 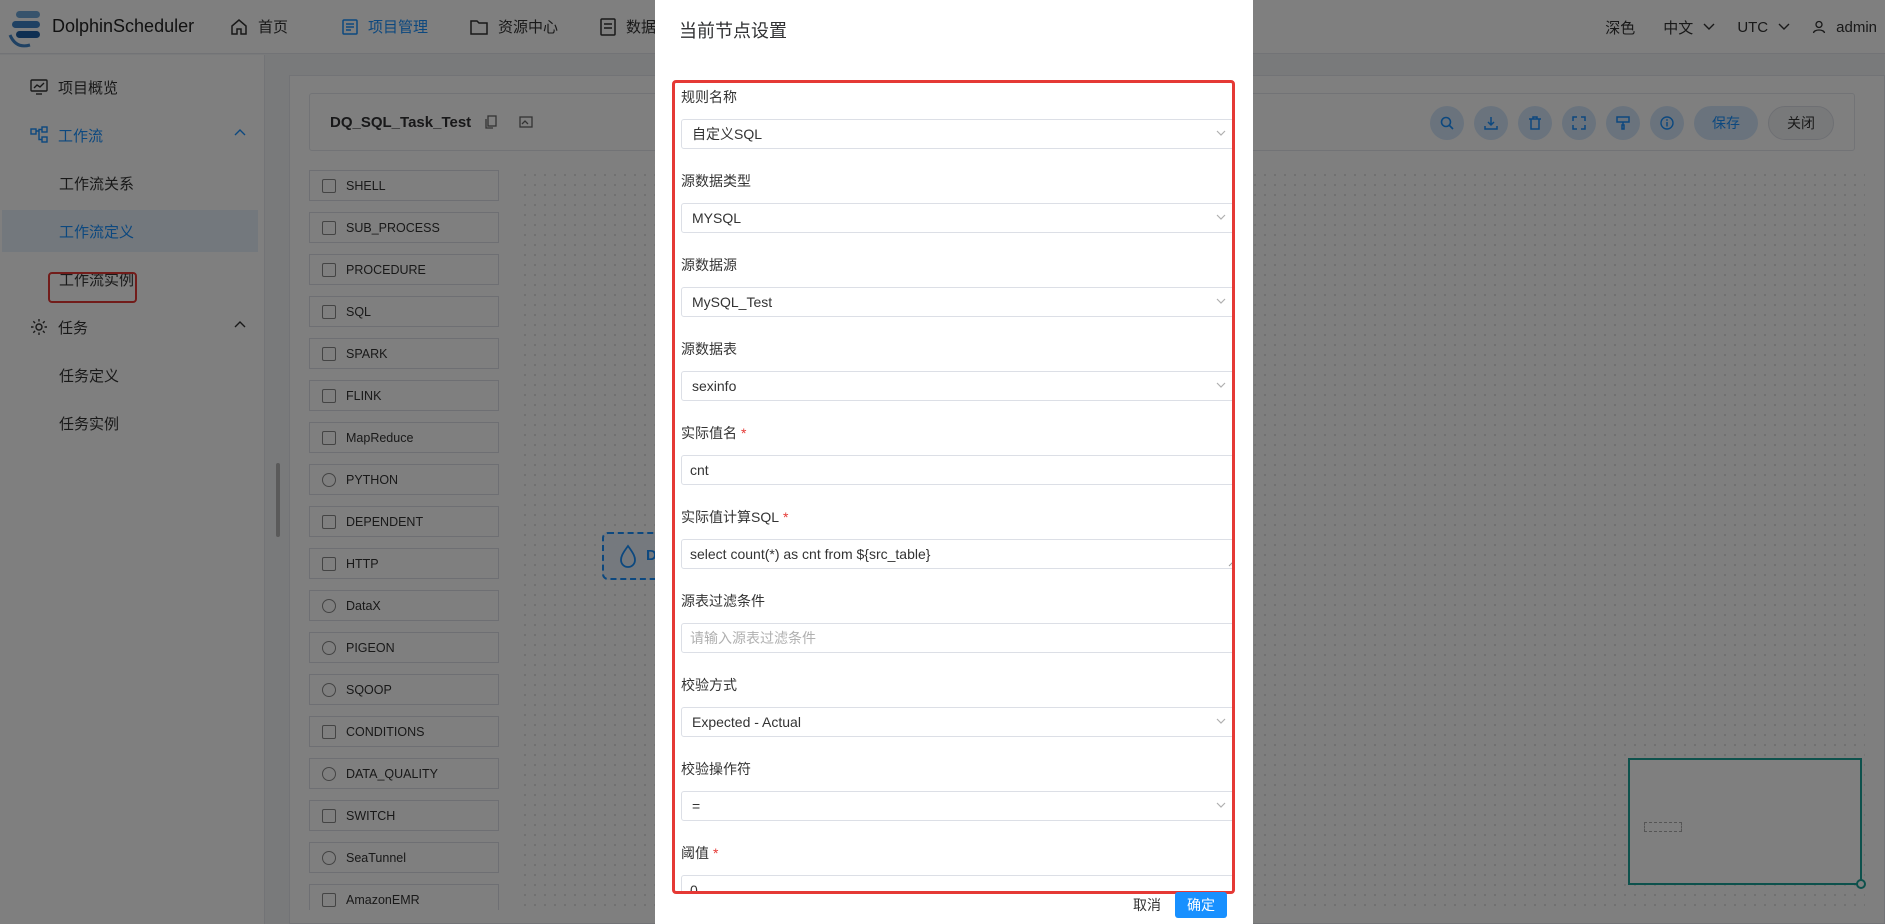 What do you see at coordinates (709, 349) in the screenshot?
I see `field-label: 源数据表` at bounding box center [709, 349].